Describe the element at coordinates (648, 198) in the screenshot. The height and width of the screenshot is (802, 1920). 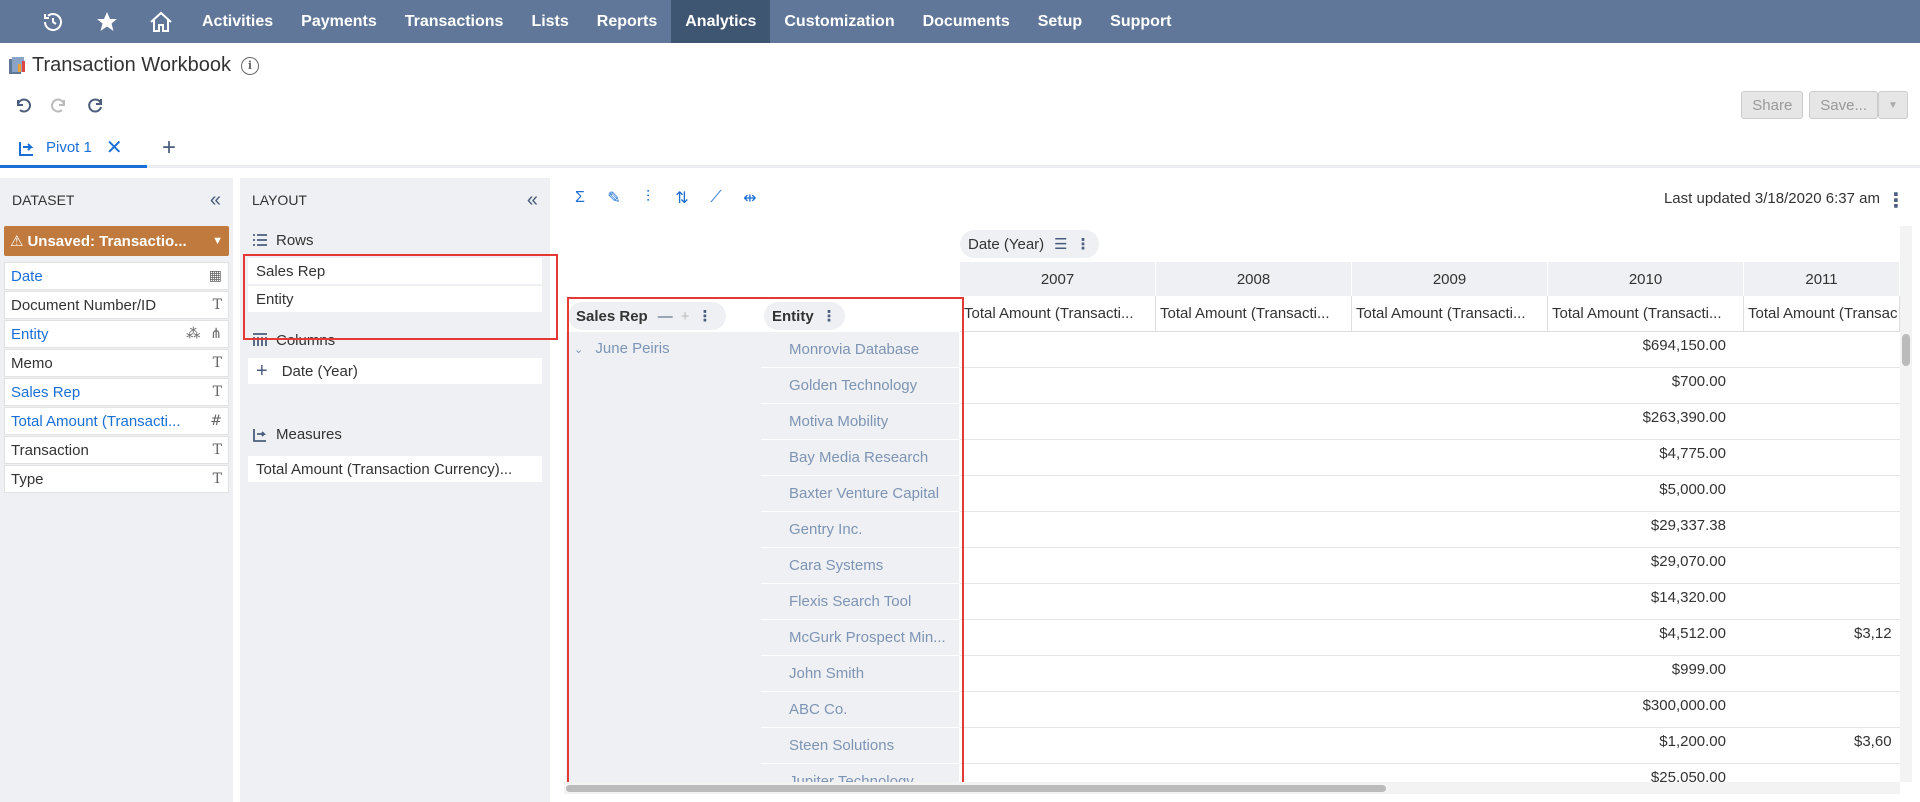
I see `chart-settings-icon: ⫶` at that location.